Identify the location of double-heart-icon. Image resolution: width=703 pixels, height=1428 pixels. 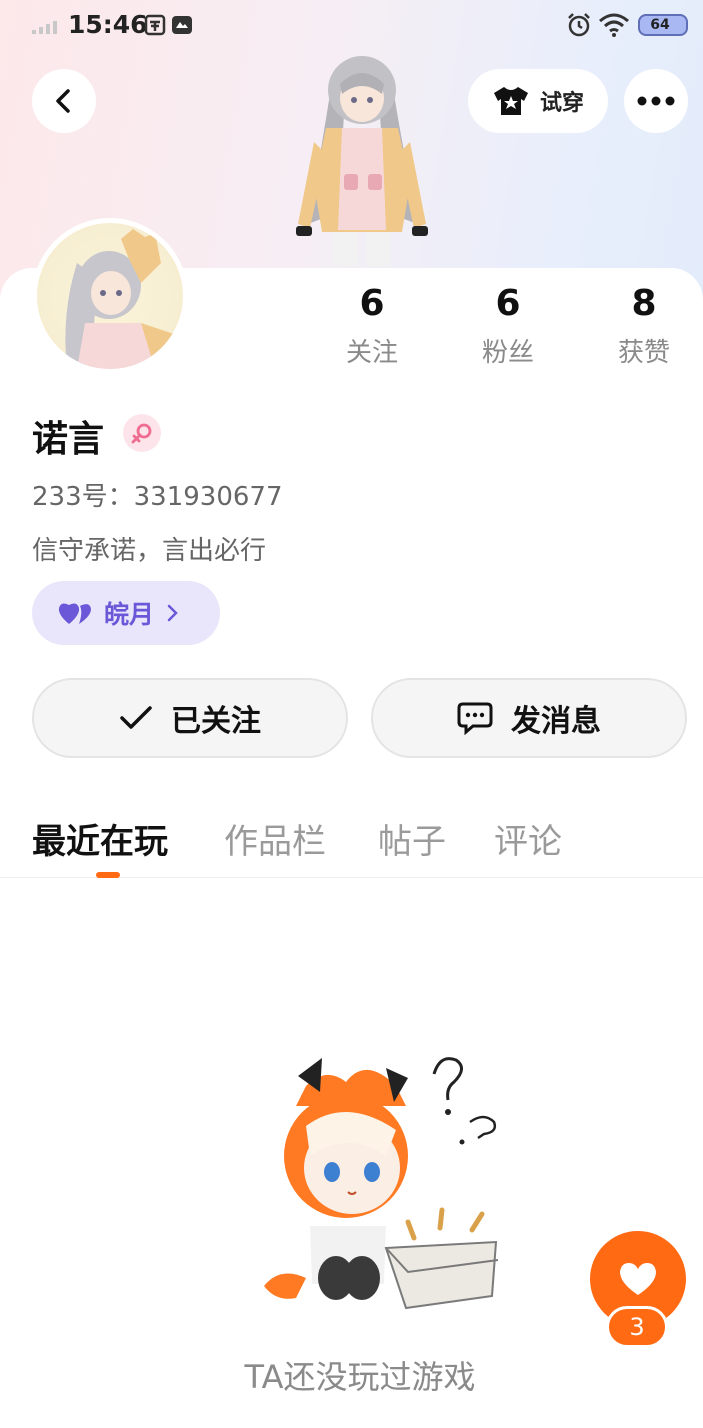
(74, 613).